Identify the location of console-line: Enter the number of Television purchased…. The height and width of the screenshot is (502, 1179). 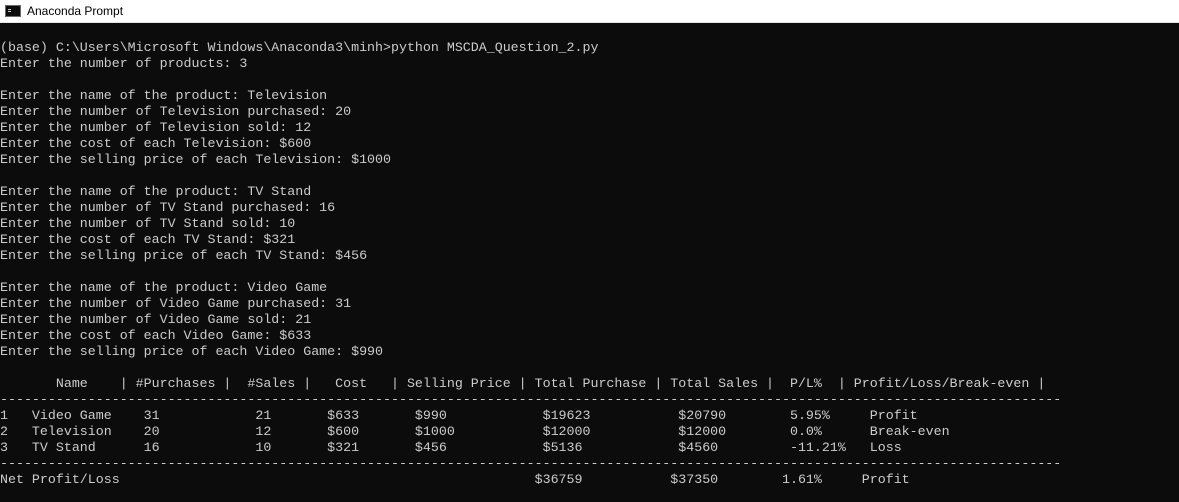
(176, 111).